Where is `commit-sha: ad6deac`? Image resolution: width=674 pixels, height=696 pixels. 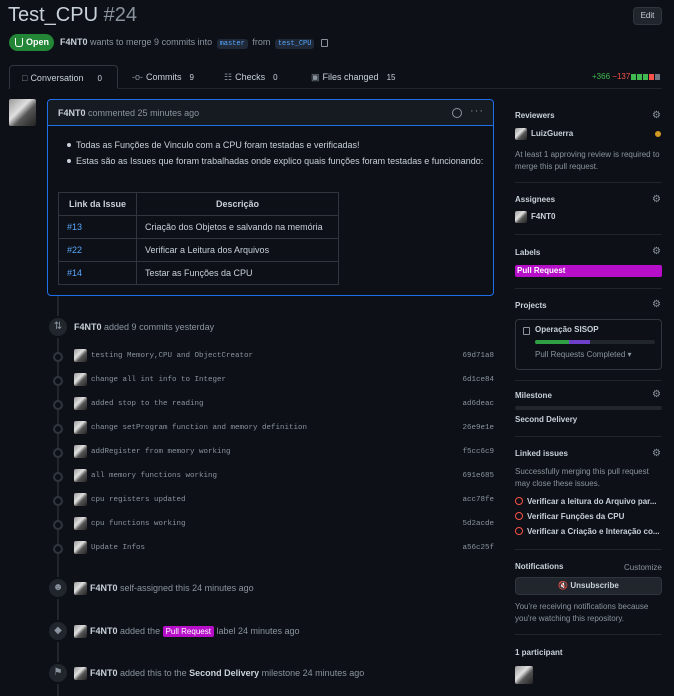 commit-sha: ad6deac is located at coordinates (477, 404).